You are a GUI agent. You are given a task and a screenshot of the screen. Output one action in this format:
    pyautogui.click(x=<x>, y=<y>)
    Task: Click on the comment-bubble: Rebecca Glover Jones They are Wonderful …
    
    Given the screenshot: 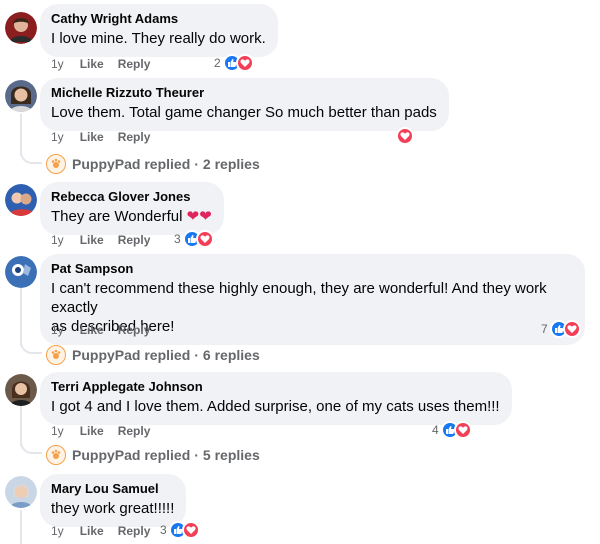 What is the action you would take?
    pyautogui.click(x=132, y=208)
    